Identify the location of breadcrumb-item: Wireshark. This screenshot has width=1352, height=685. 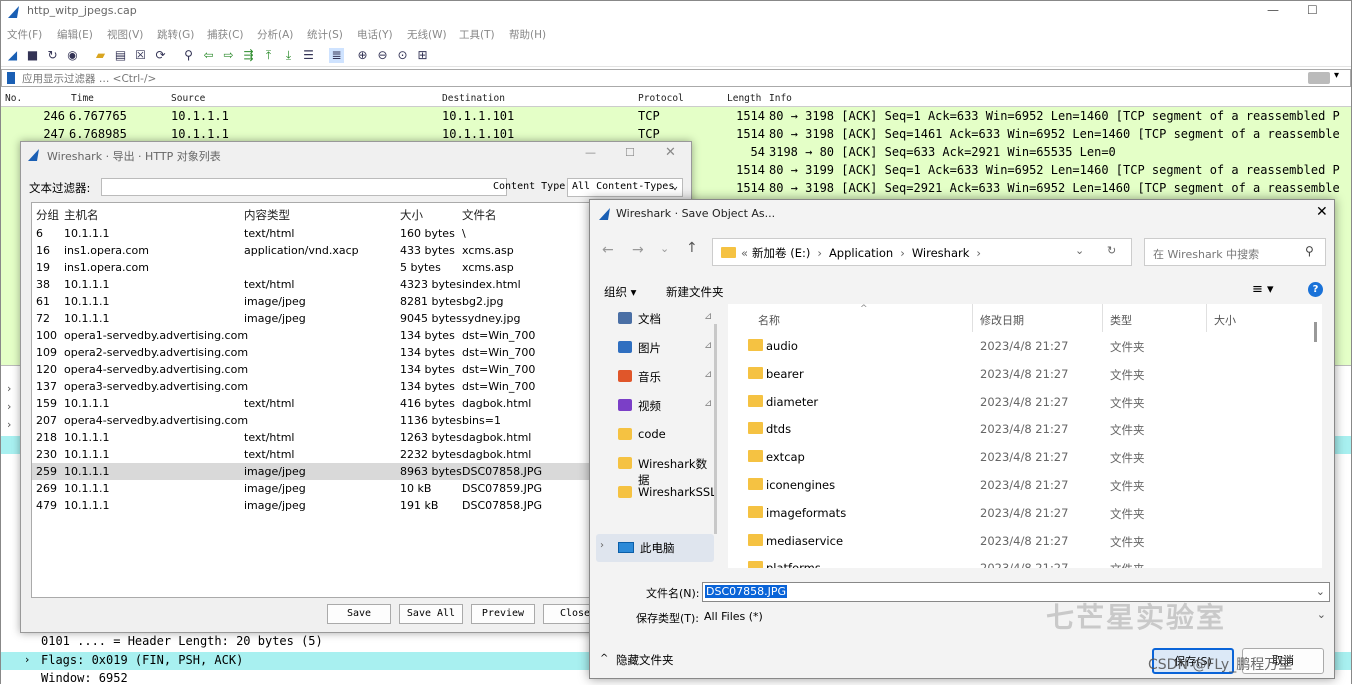
(941, 253).